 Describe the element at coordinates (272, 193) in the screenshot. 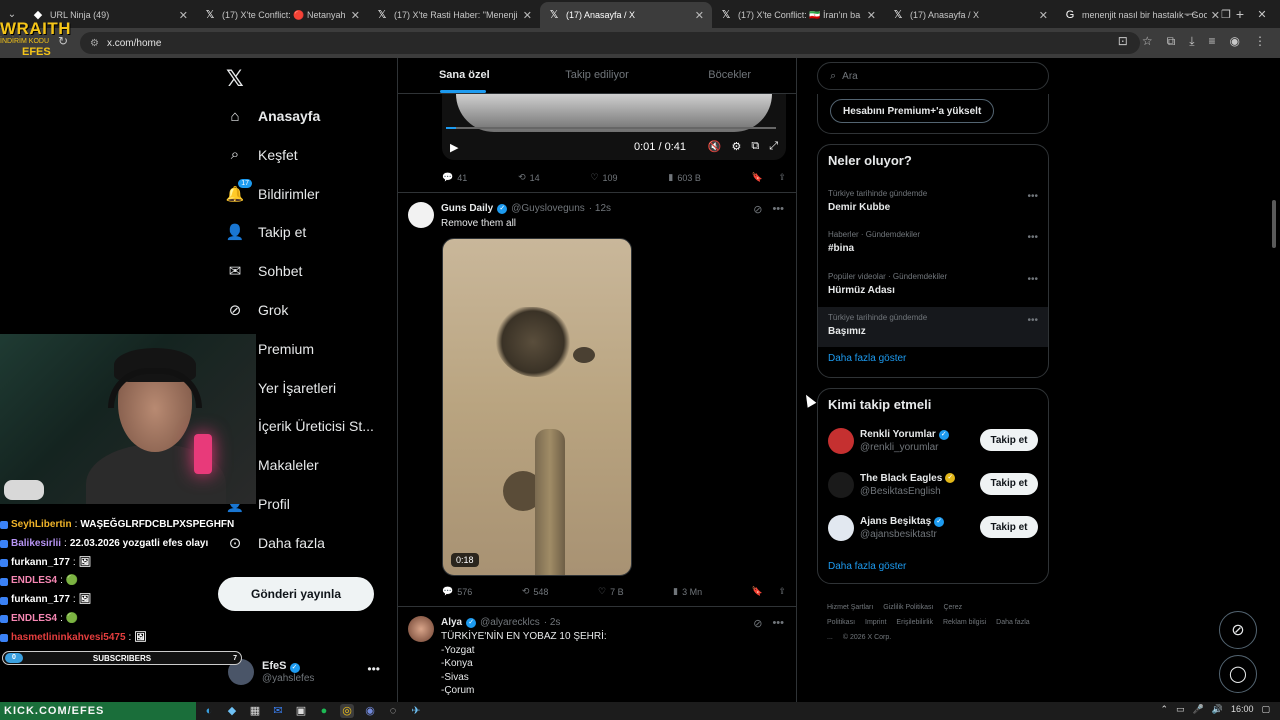

I see `nav-item-bell: 🔔 17 Bildirimler` at that location.